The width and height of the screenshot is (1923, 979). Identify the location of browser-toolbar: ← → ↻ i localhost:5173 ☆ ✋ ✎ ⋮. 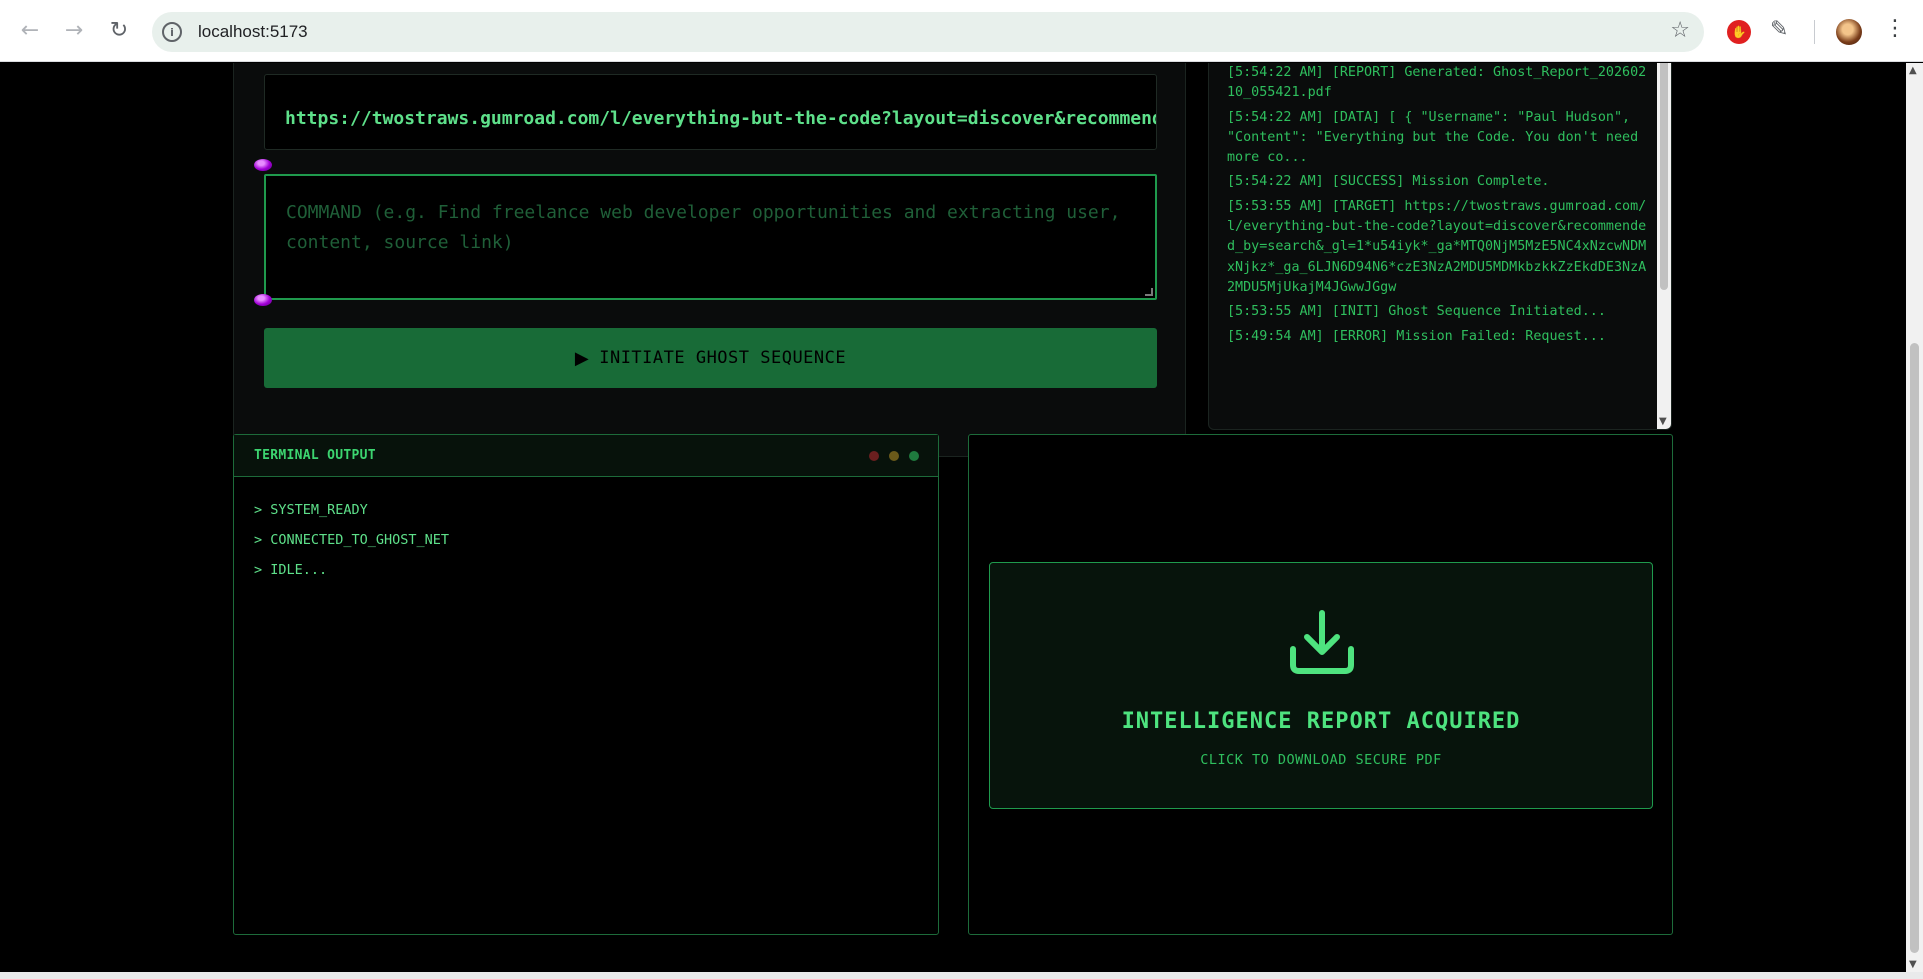
(961, 31).